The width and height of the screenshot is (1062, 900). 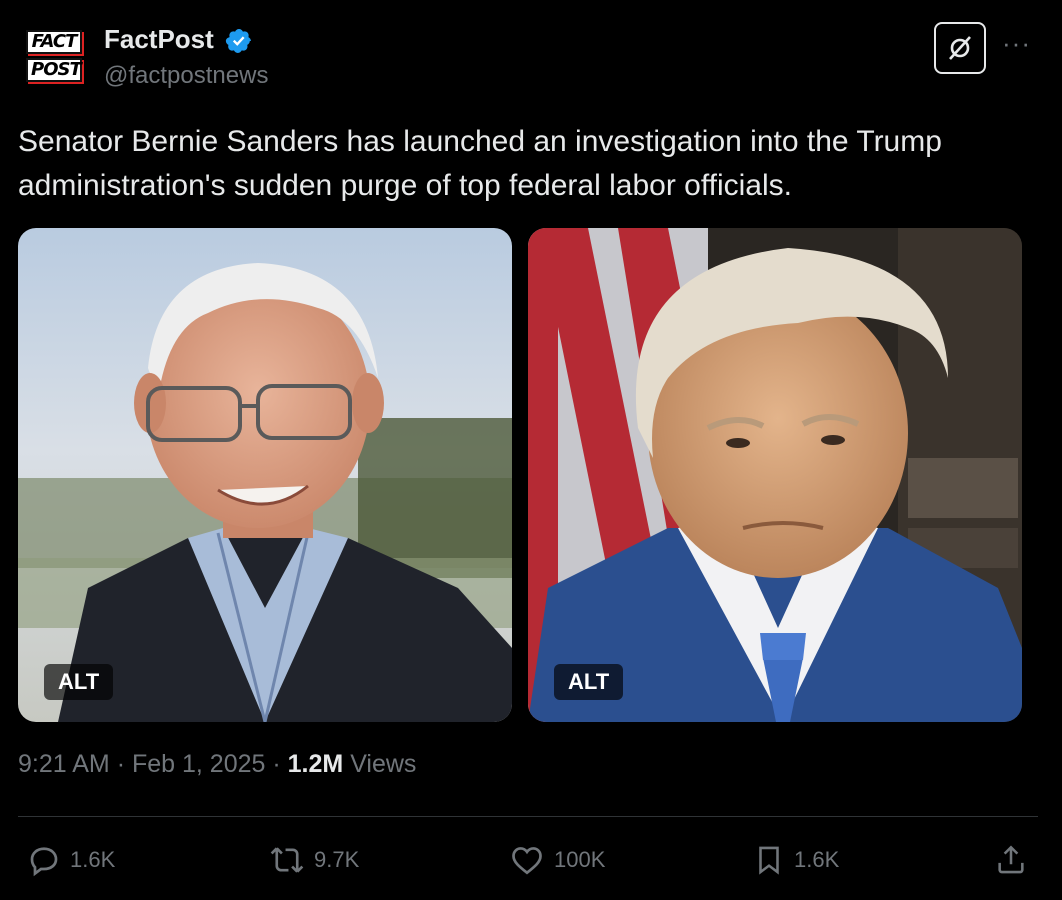 I want to click on bookmark-count: 1.6K, so click(x=817, y=859).